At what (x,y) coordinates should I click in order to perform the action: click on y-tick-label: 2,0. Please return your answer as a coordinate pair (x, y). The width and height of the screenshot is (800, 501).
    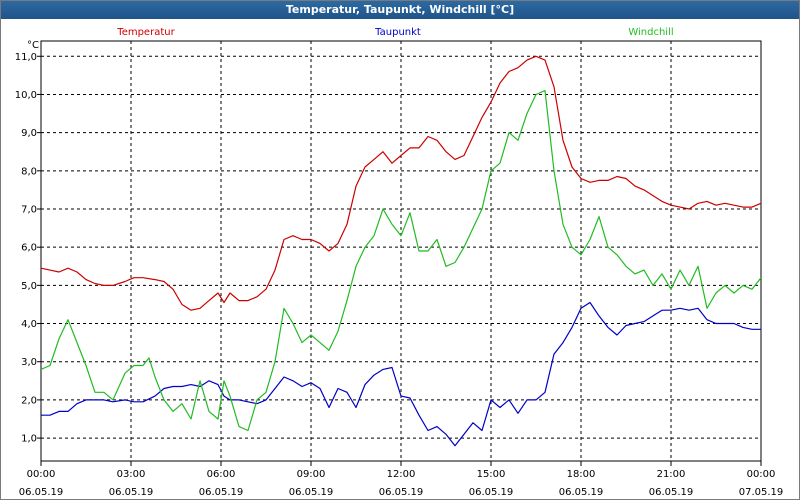
    Looking at the image, I should click on (29, 400).